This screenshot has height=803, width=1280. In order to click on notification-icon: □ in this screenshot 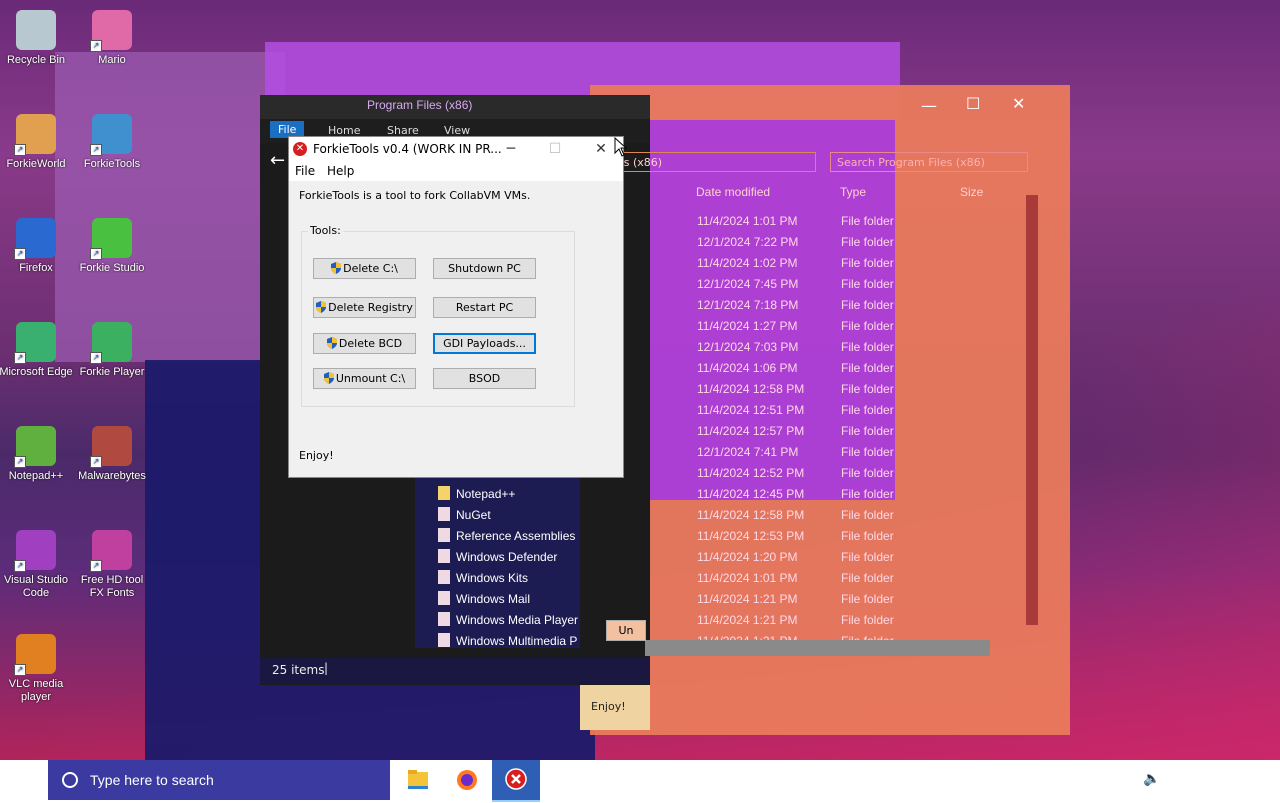, I will do `click(1243, 778)`.